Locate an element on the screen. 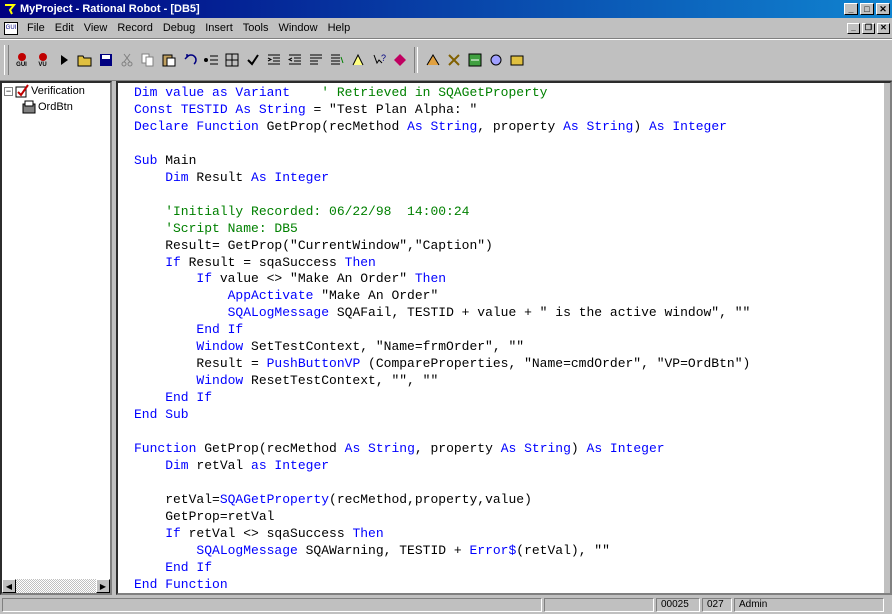  doc-restore-button: ❐ is located at coordinates (868, 28).